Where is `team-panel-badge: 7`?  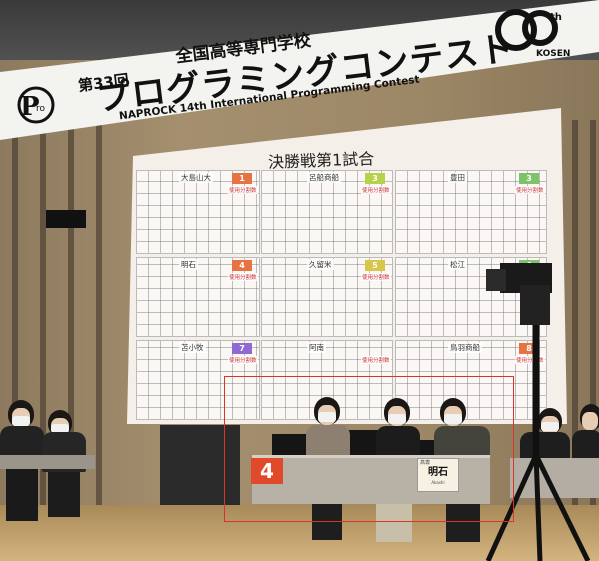 team-panel-badge: 7 is located at coordinates (242, 348).